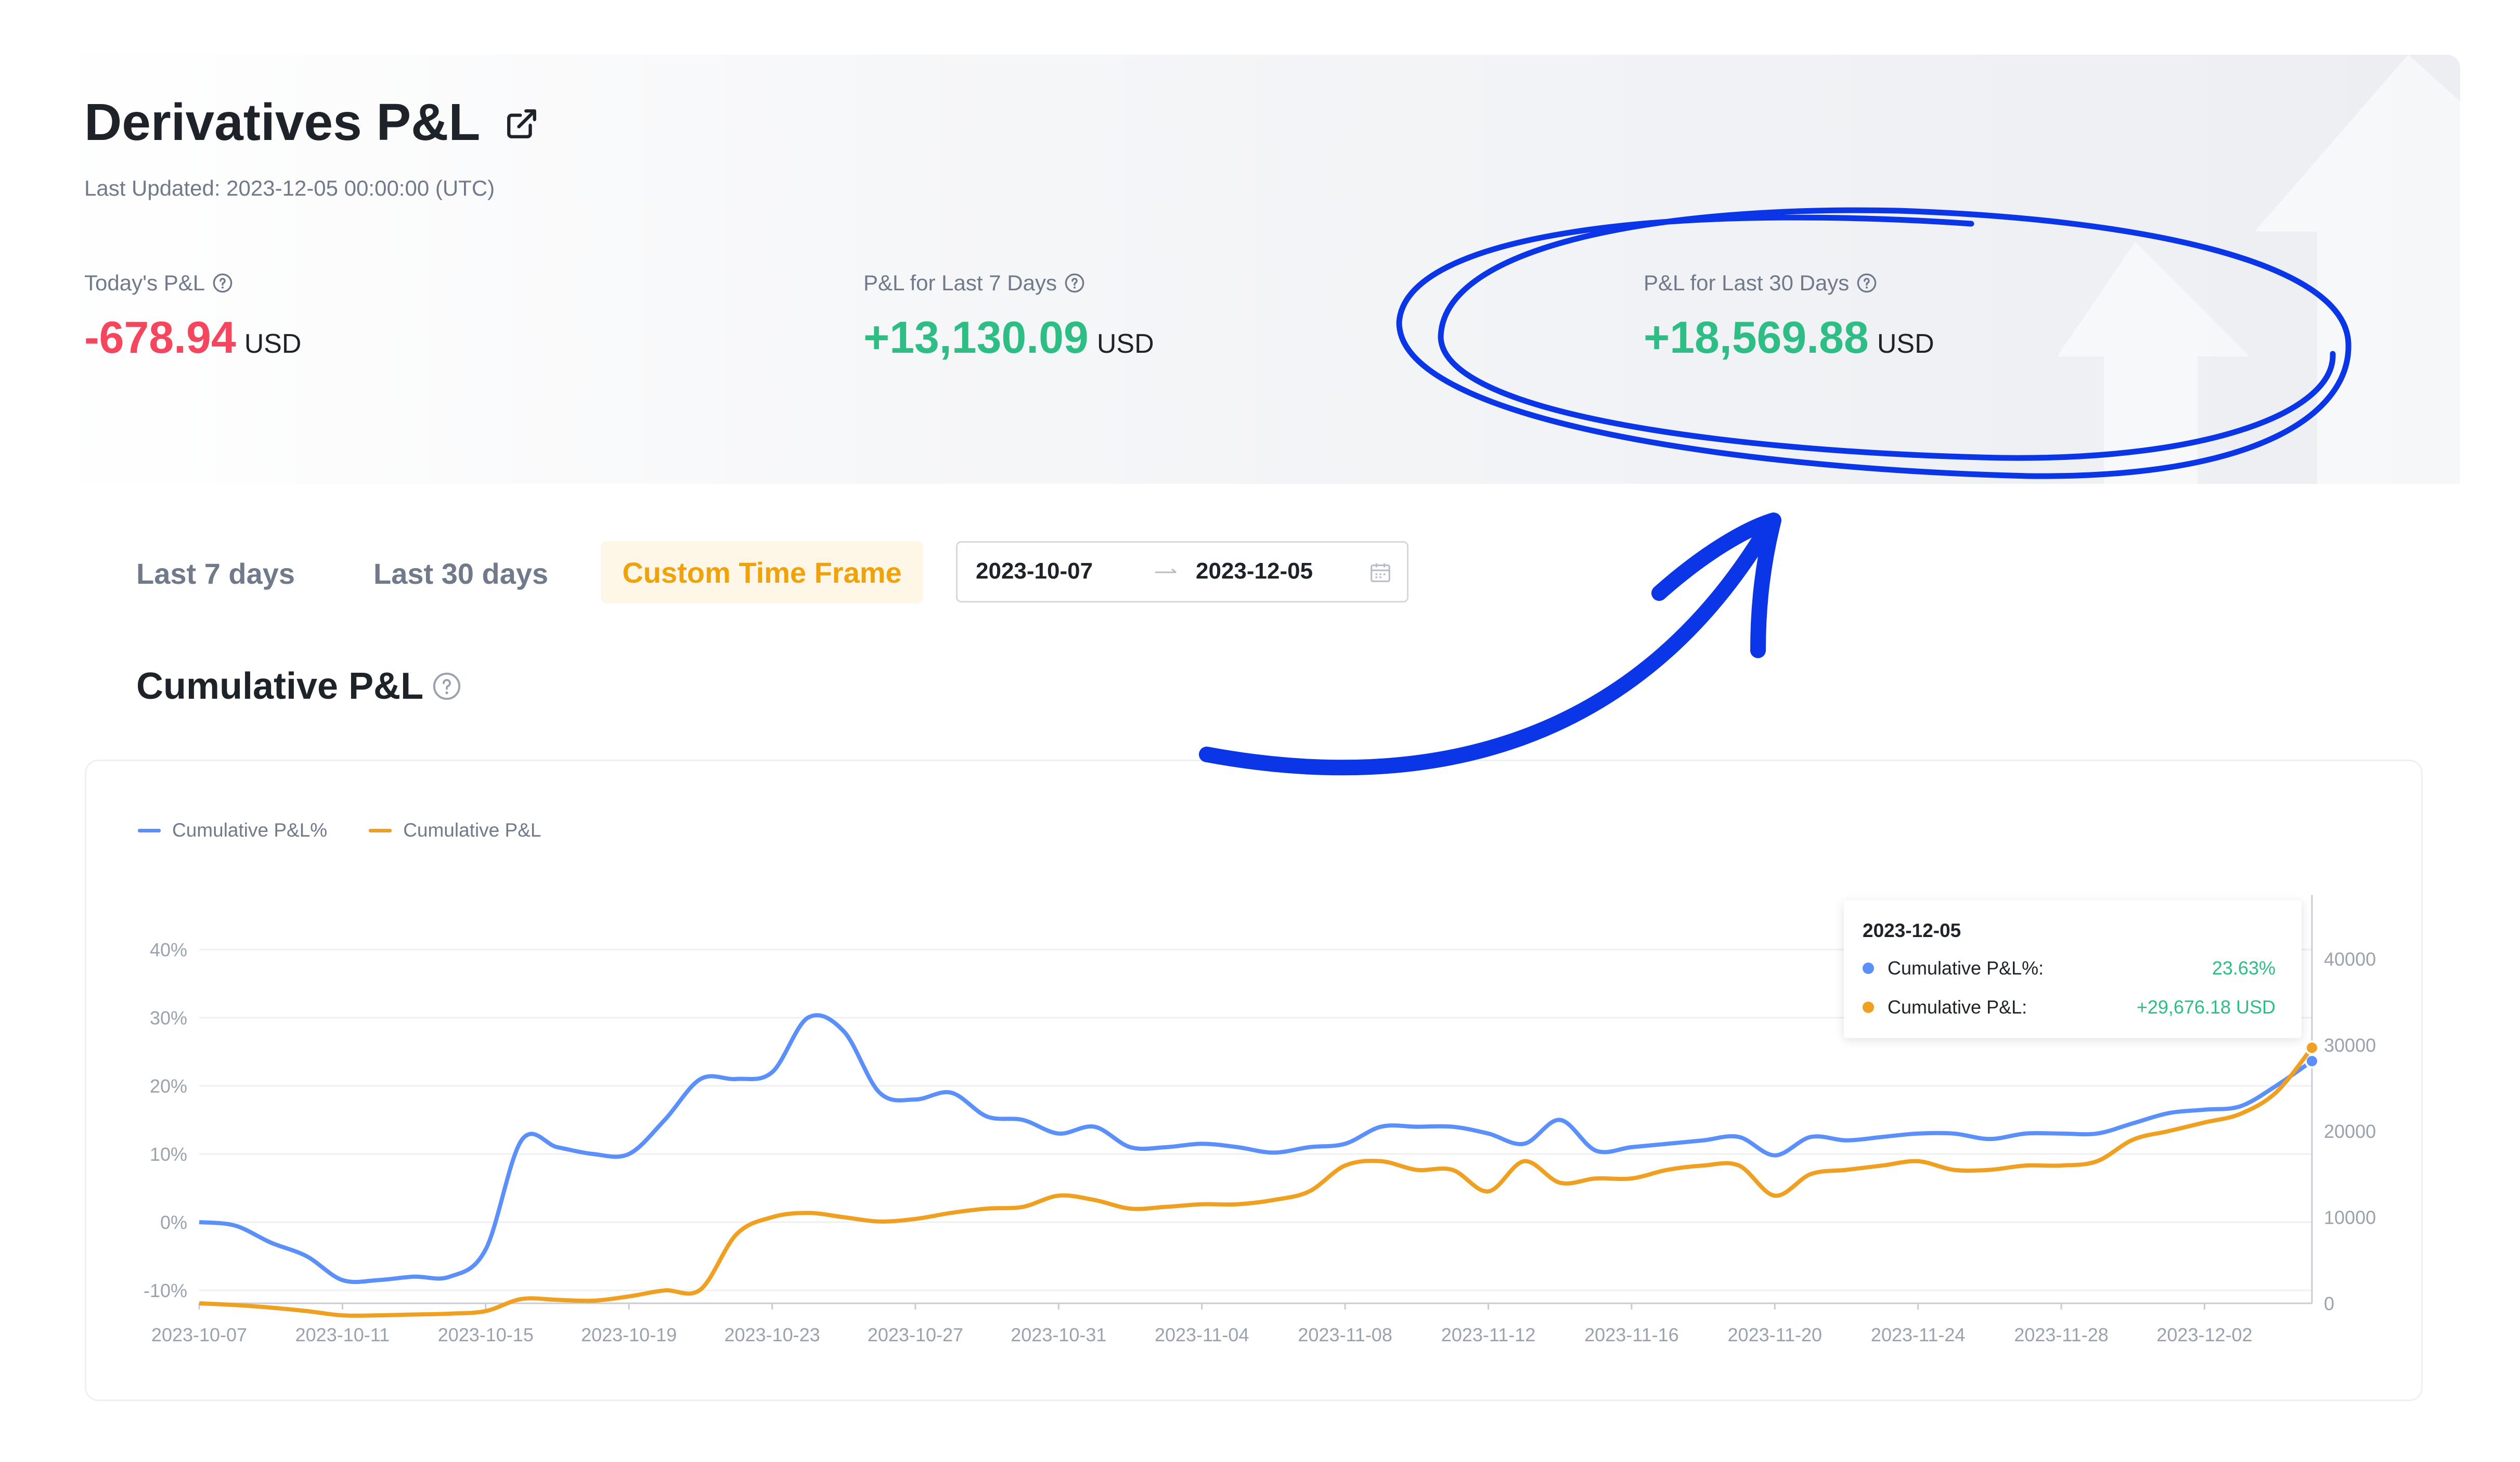 Image resolution: width=2520 pixels, height=1462 pixels. I want to click on x-tick-label: 2023-11-20, so click(1775, 1335).